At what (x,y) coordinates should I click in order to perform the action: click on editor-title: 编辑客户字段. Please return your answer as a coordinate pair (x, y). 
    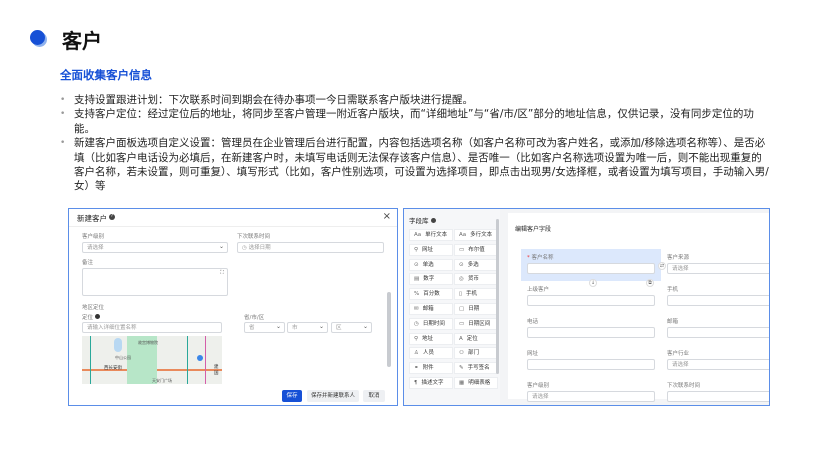
    Looking at the image, I should click on (533, 229).